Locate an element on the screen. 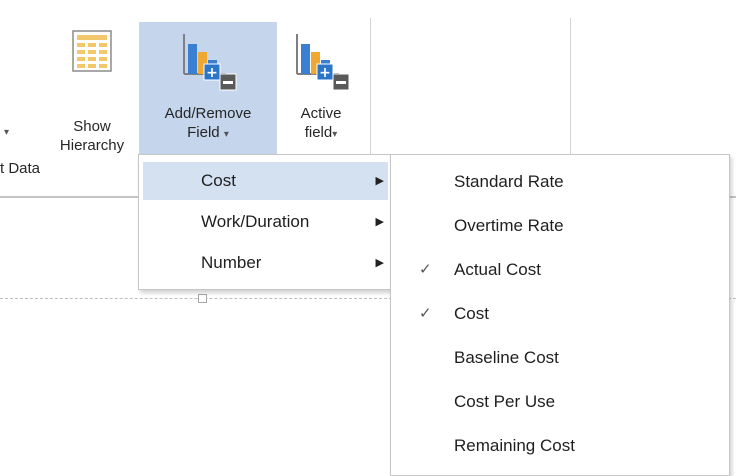 This screenshot has width=736, height=476. submenu-item-label: Overtime Rate is located at coordinates (509, 225).